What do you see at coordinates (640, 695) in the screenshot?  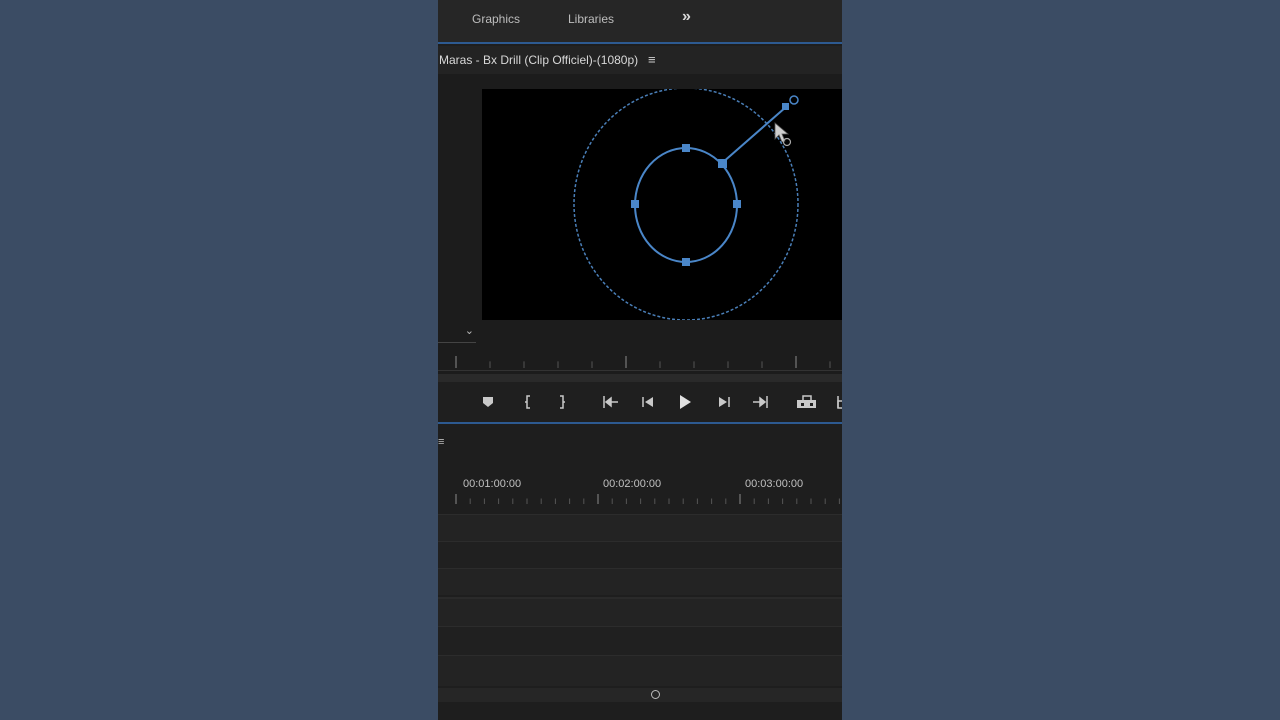 I see `timeline-horizontal-scrollbar` at bounding box center [640, 695].